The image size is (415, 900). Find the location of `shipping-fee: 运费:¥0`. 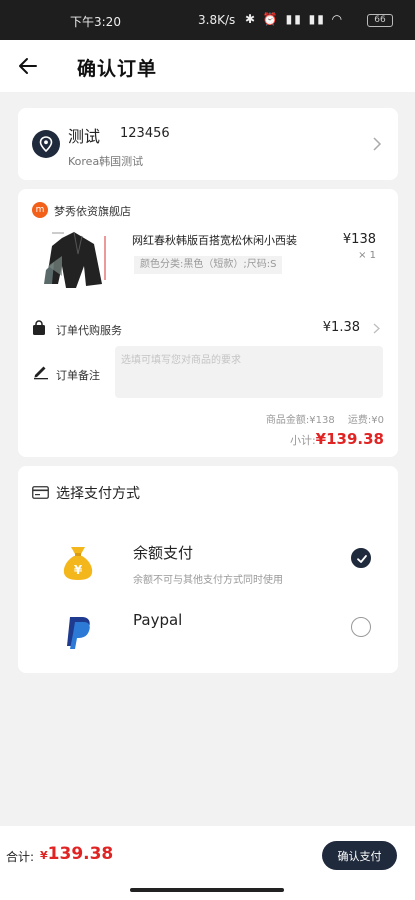

shipping-fee: 运费:¥0 is located at coordinates (365, 420).